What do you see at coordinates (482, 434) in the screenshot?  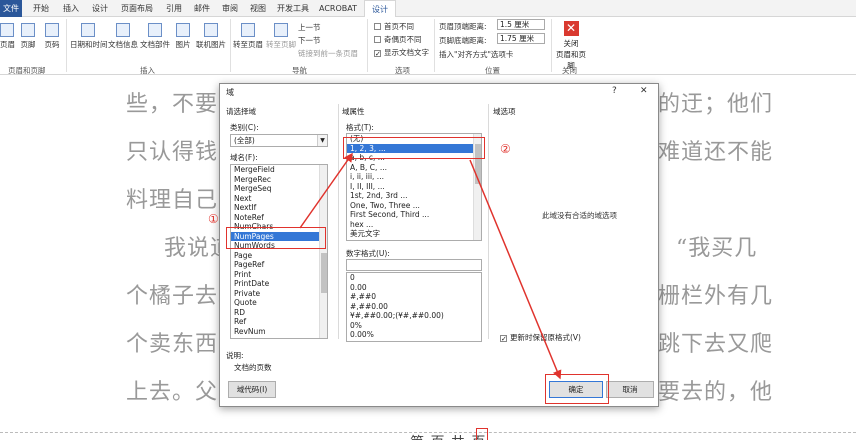 I see `annotation-box-footer` at bounding box center [482, 434].